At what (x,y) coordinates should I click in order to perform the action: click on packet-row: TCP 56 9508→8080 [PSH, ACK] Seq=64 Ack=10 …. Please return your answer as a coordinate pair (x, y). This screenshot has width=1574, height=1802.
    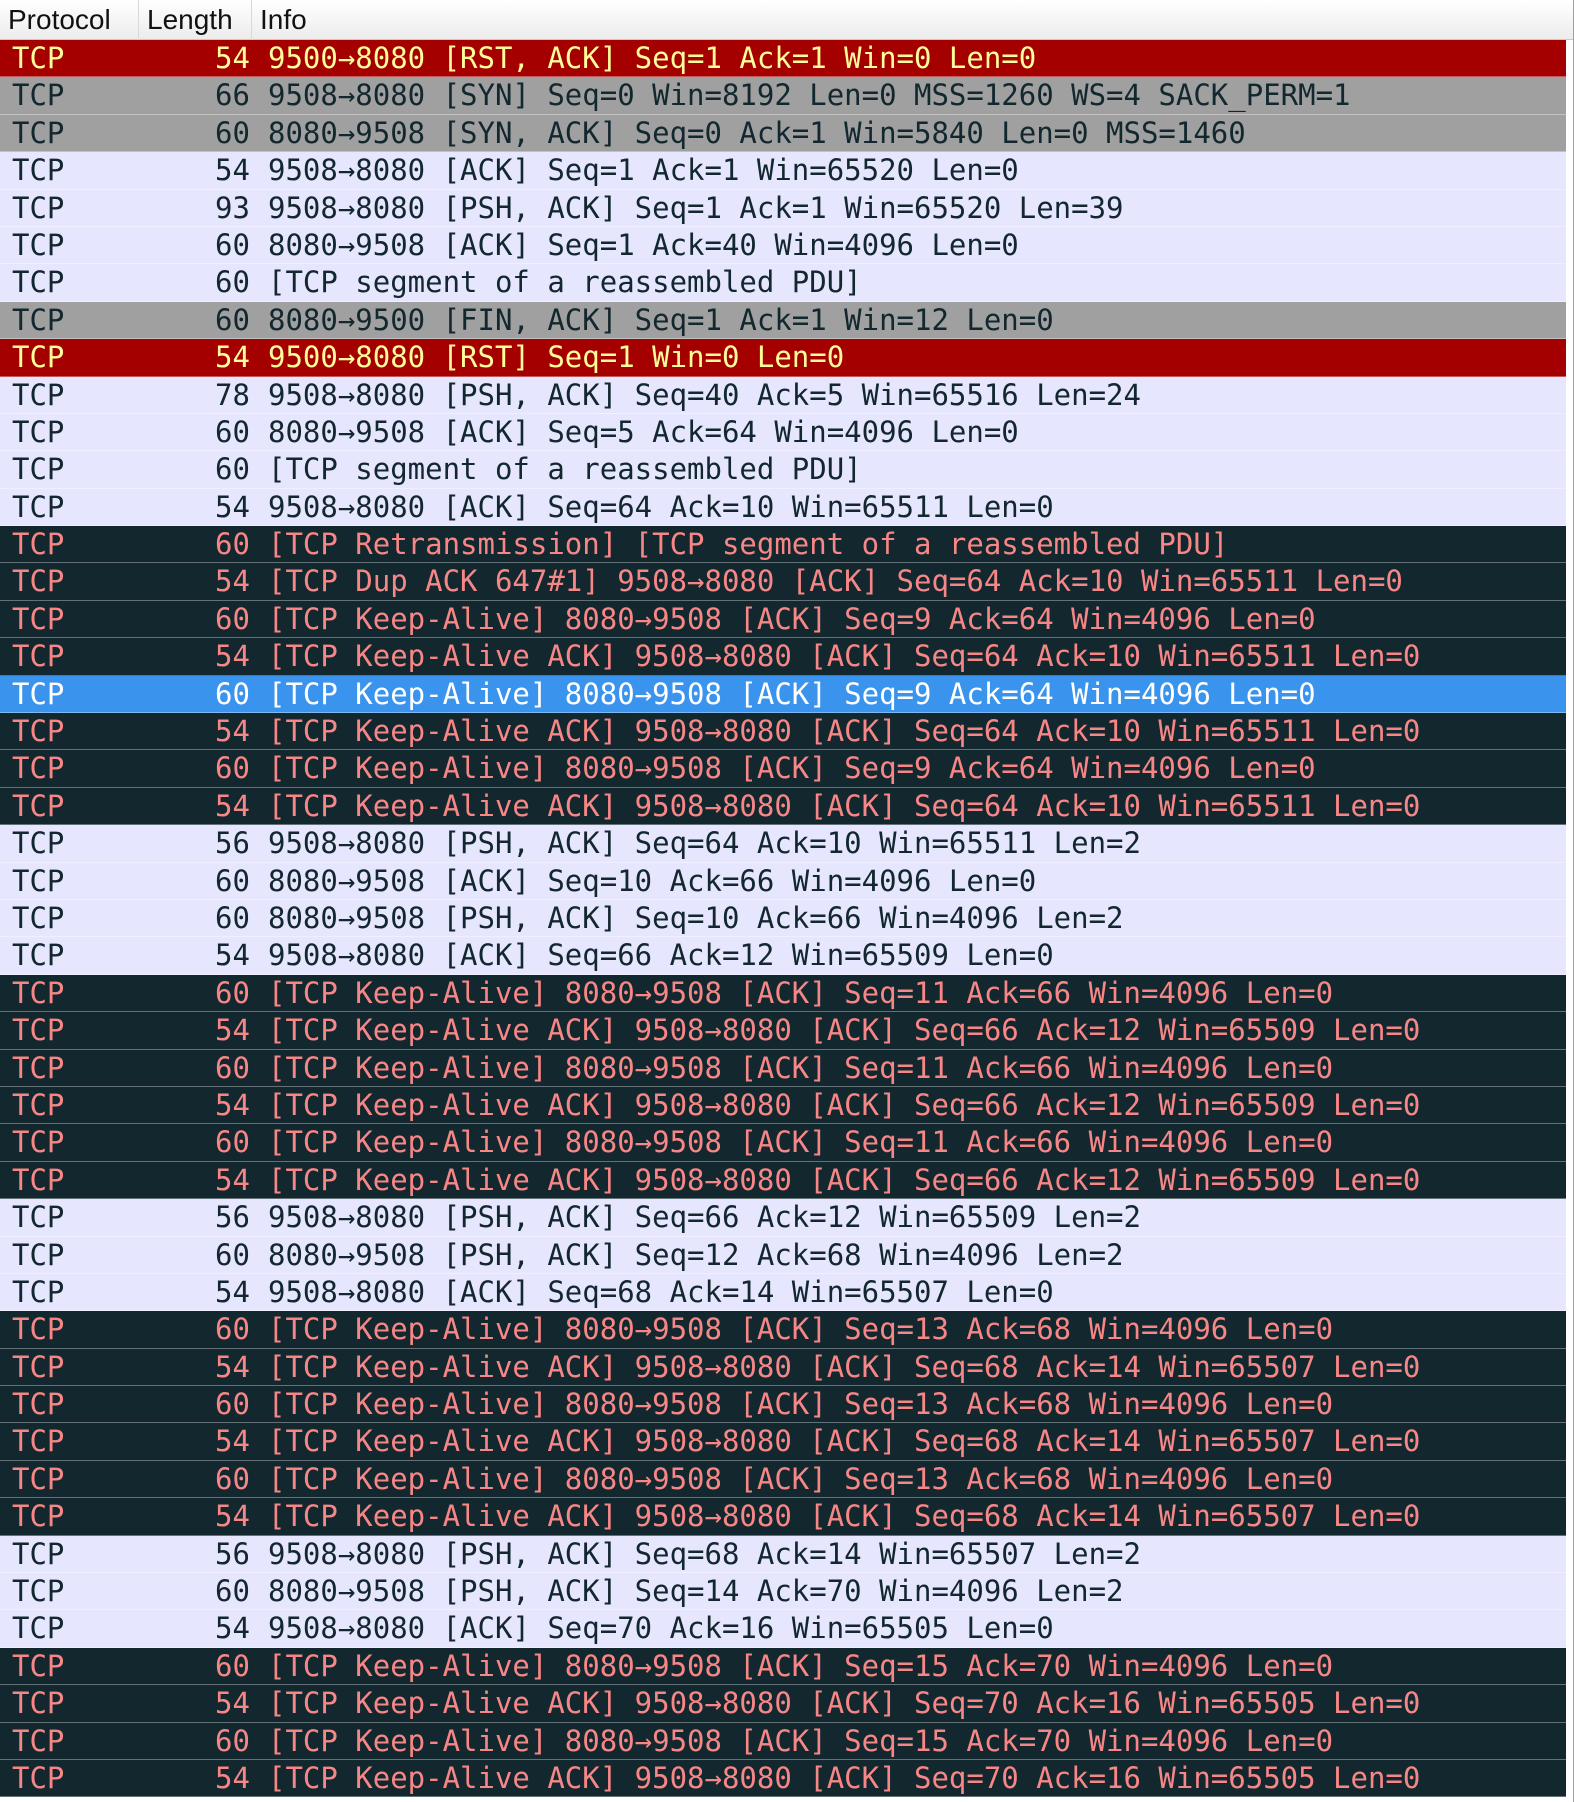
    Looking at the image, I should click on (783, 844).